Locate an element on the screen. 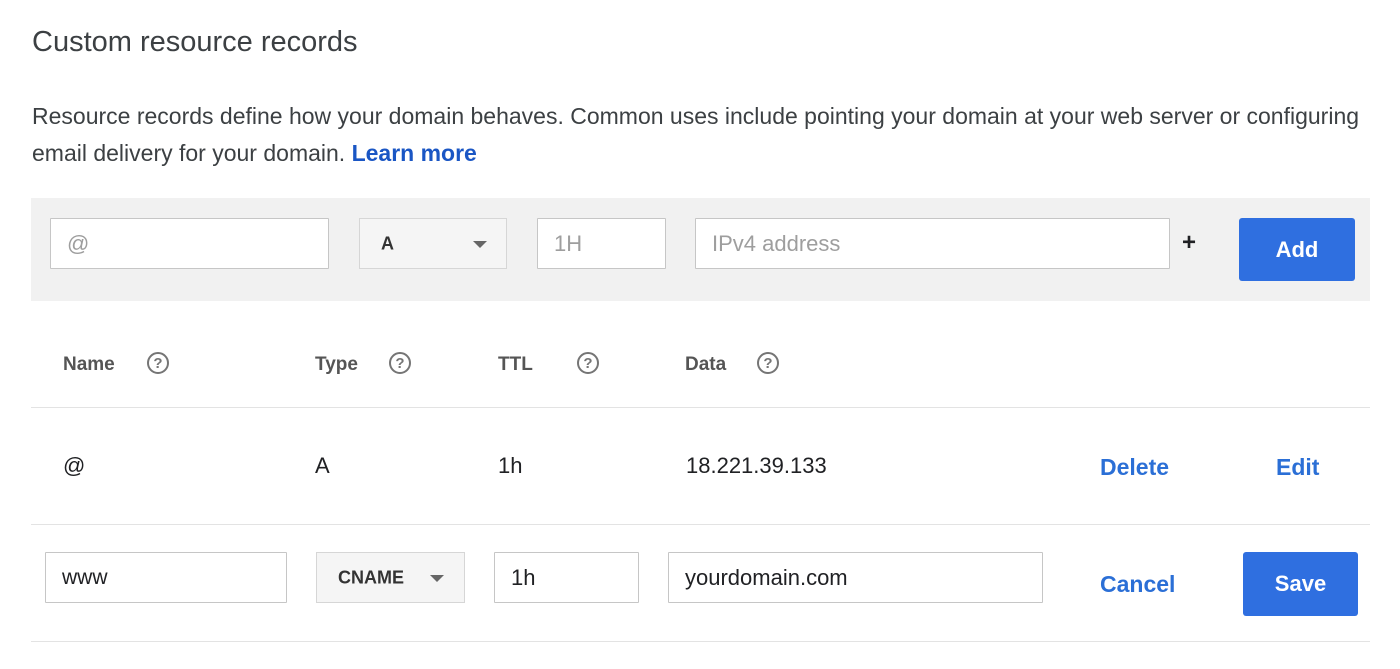 The image size is (1400, 669). edit-button: Edit is located at coordinates (1297, 467).